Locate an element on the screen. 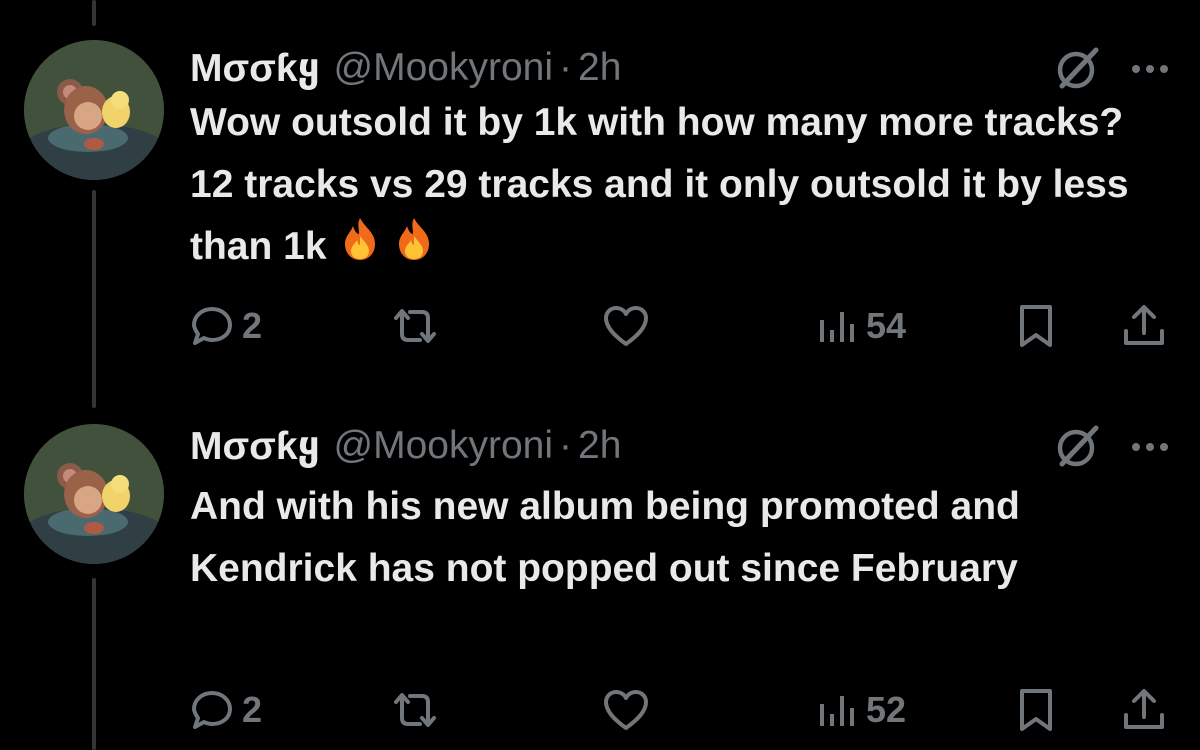 This screenshot has width=1200, height=750. tweet-actions: 2 52 is located at coordinates (600, 710).